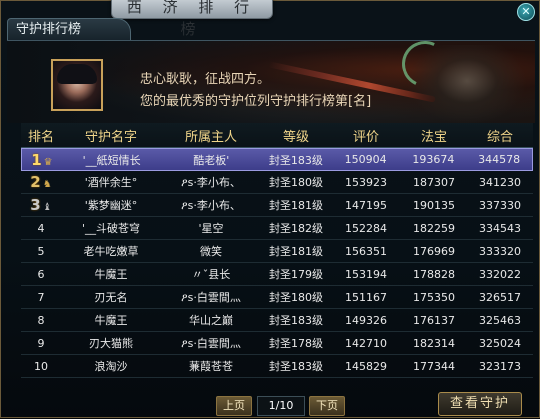 This screenshot has width=540, height=419. What do you see at coordinates (433, 137) in the screenshot?
I see `header-fabao: 法宝` at bounding box center [433, 137].